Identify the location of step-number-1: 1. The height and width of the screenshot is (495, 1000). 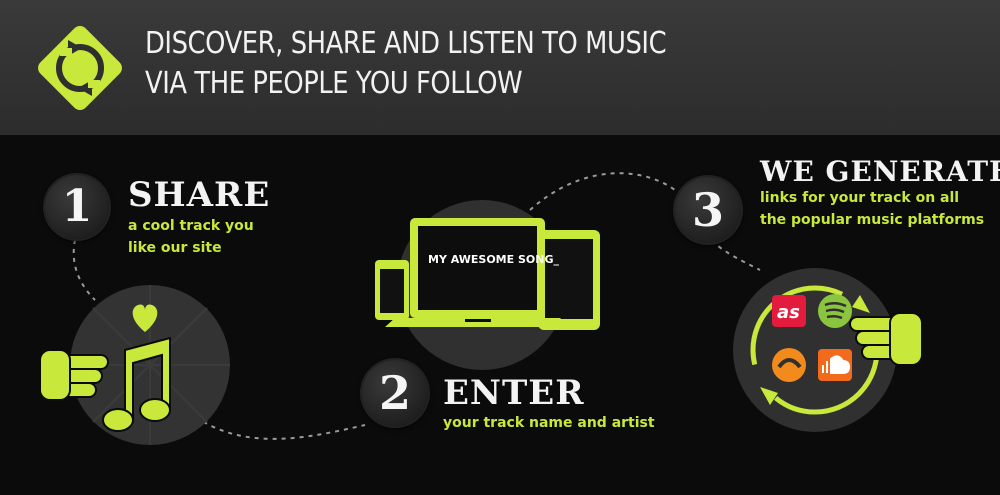
(77, 207).